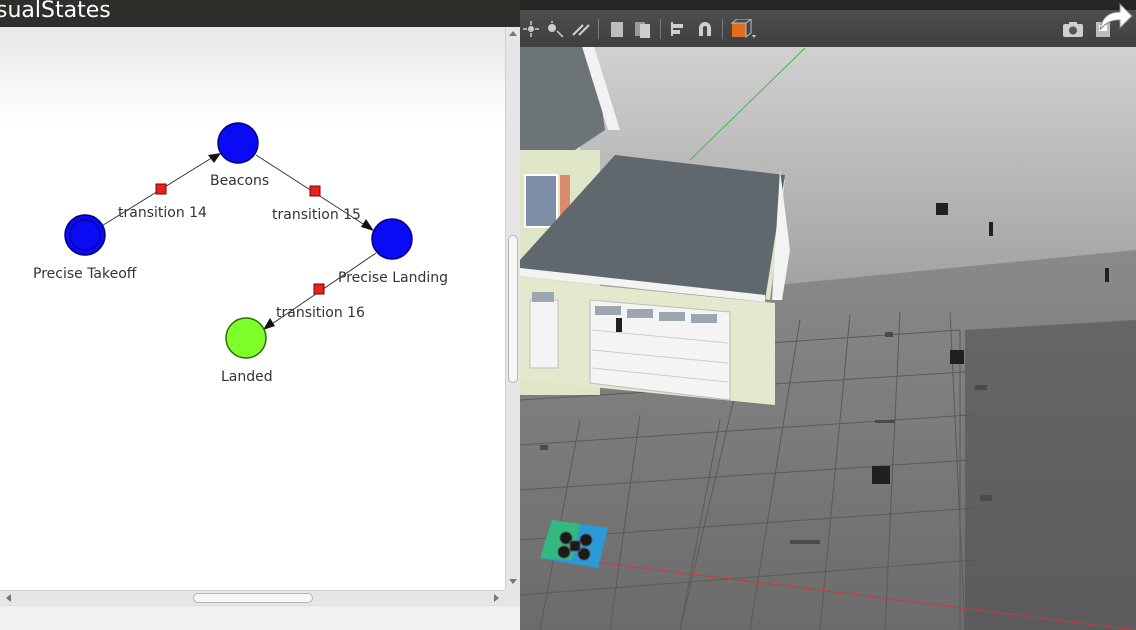  I want to click on horizontal-scrollbar, so click(252, 597).